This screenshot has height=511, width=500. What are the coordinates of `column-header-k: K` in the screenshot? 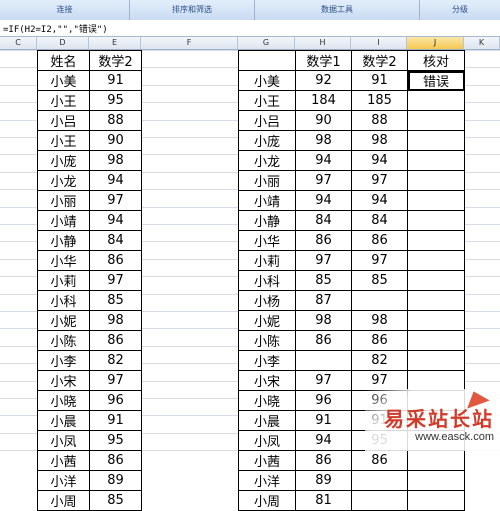 It's located at (482, 43).